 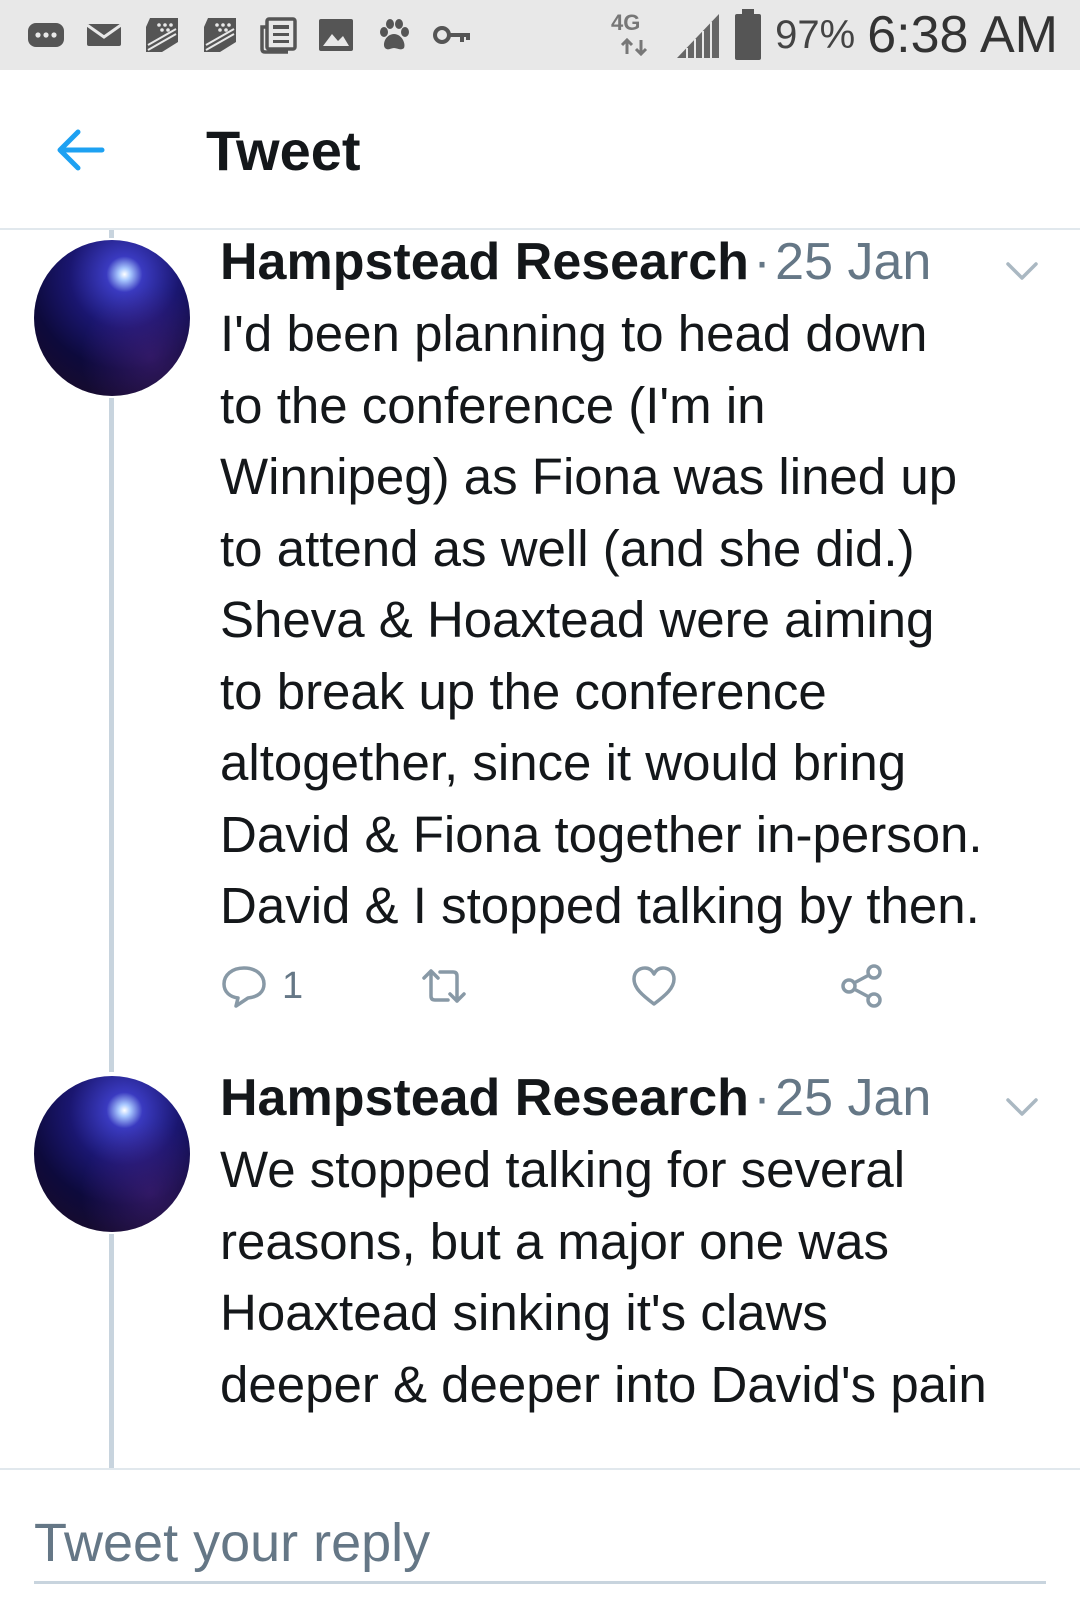 I want to click on reply-count: 1, so click(x=293, y=985).